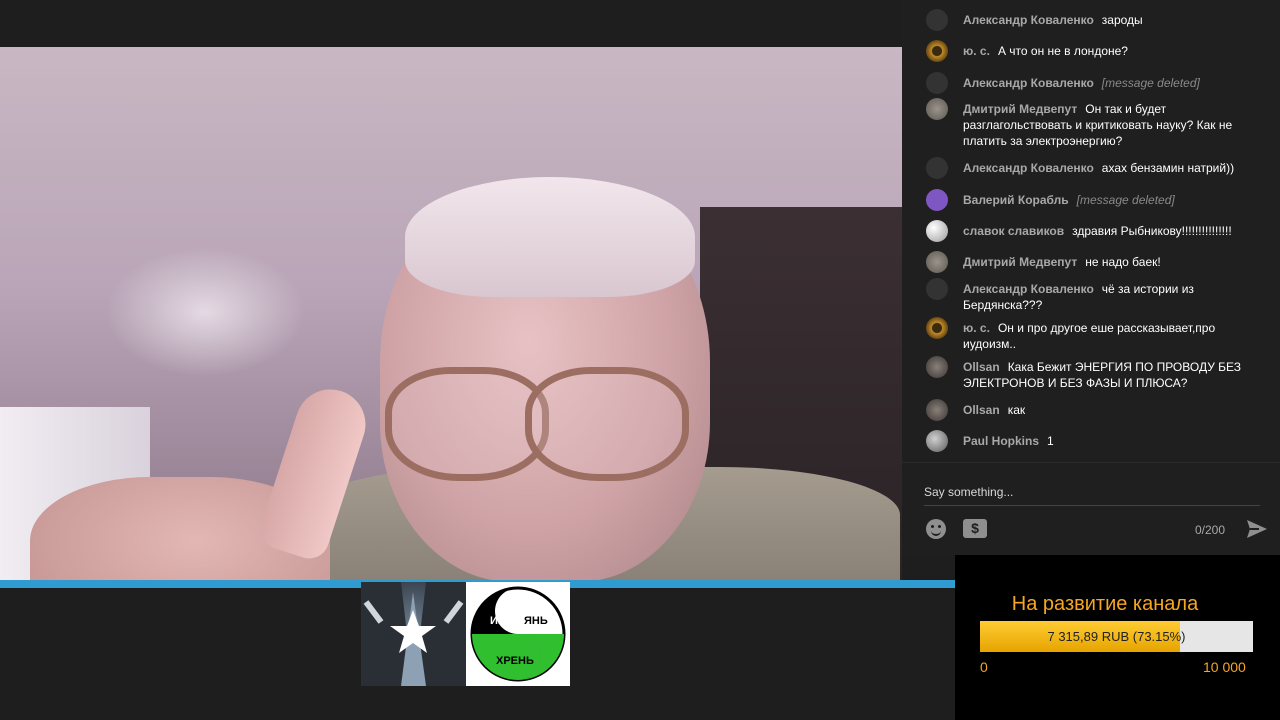 Image resolution: width=1280 pixels, height=720 pixels. What do you see at coordinates (536, 621) in the screenshot?
I see `yang-label: ЯНЬ` at bounding box center [536, 621].